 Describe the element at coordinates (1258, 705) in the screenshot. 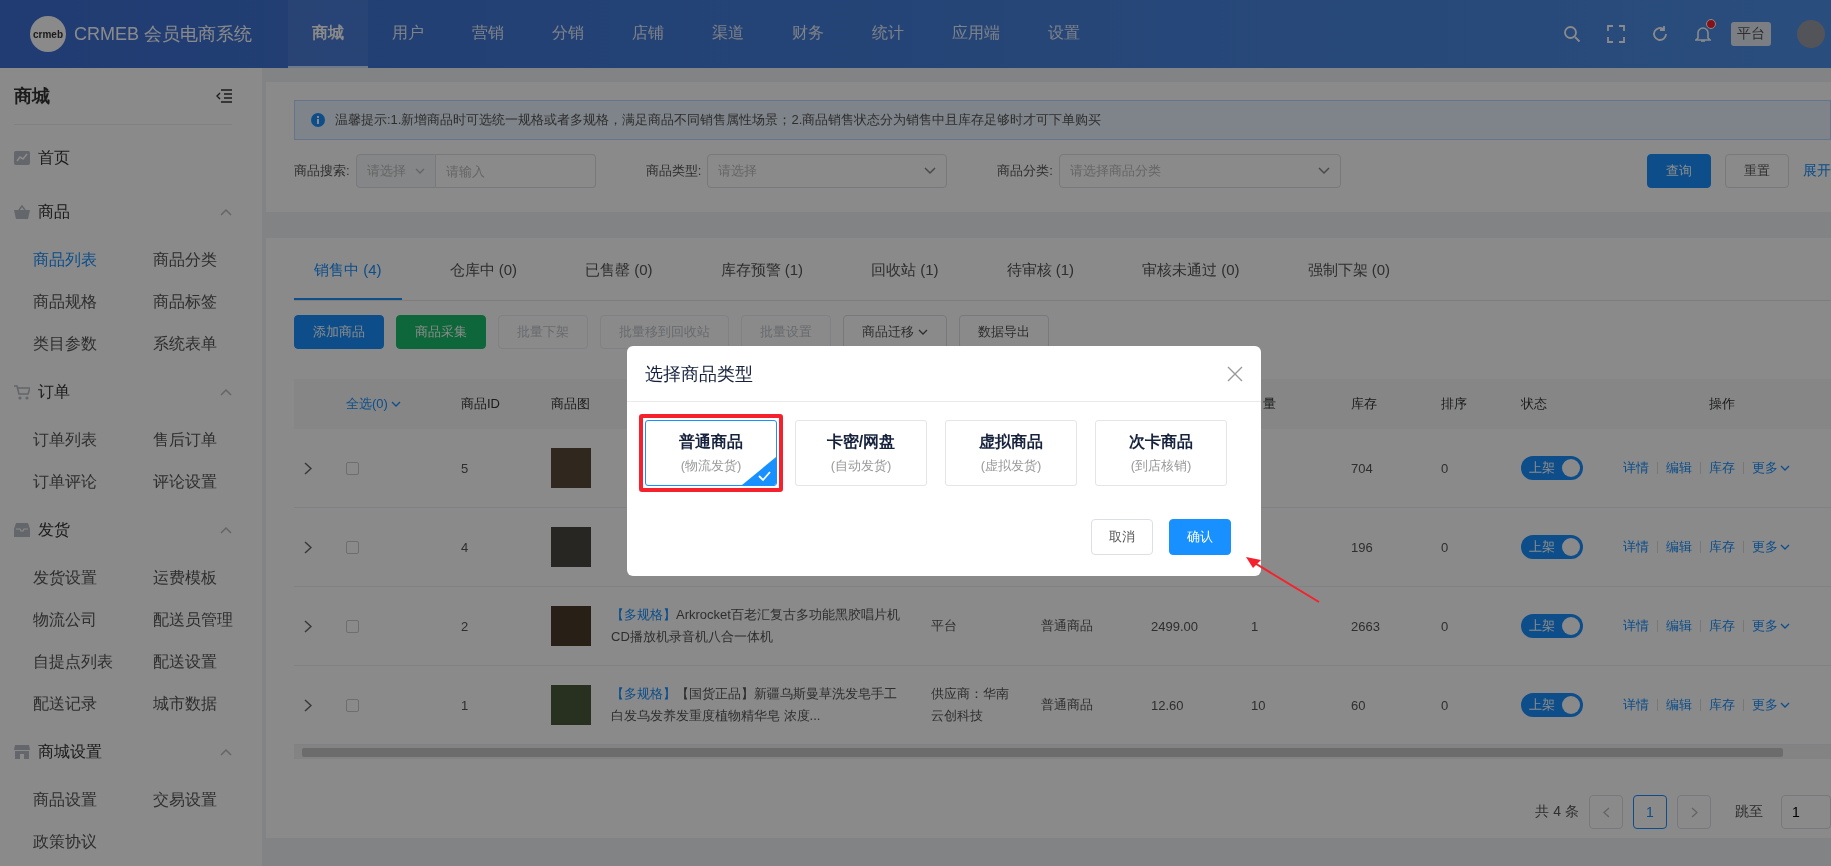

I see `table-cell: 10` at that location.